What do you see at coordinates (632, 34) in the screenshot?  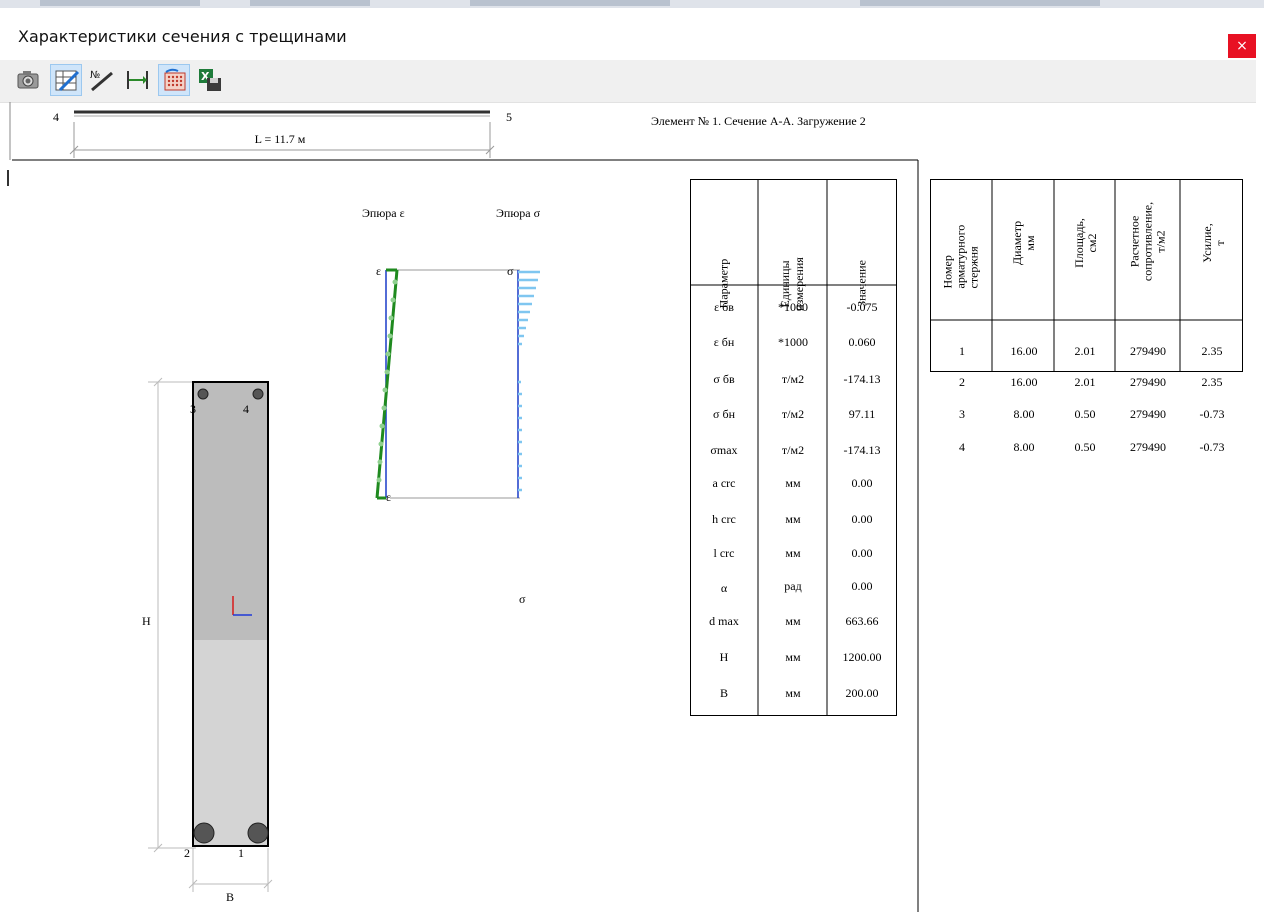 I see `window-titlebar: Характеристики сечения с трещинами ×` at bounding box center [632, 34].